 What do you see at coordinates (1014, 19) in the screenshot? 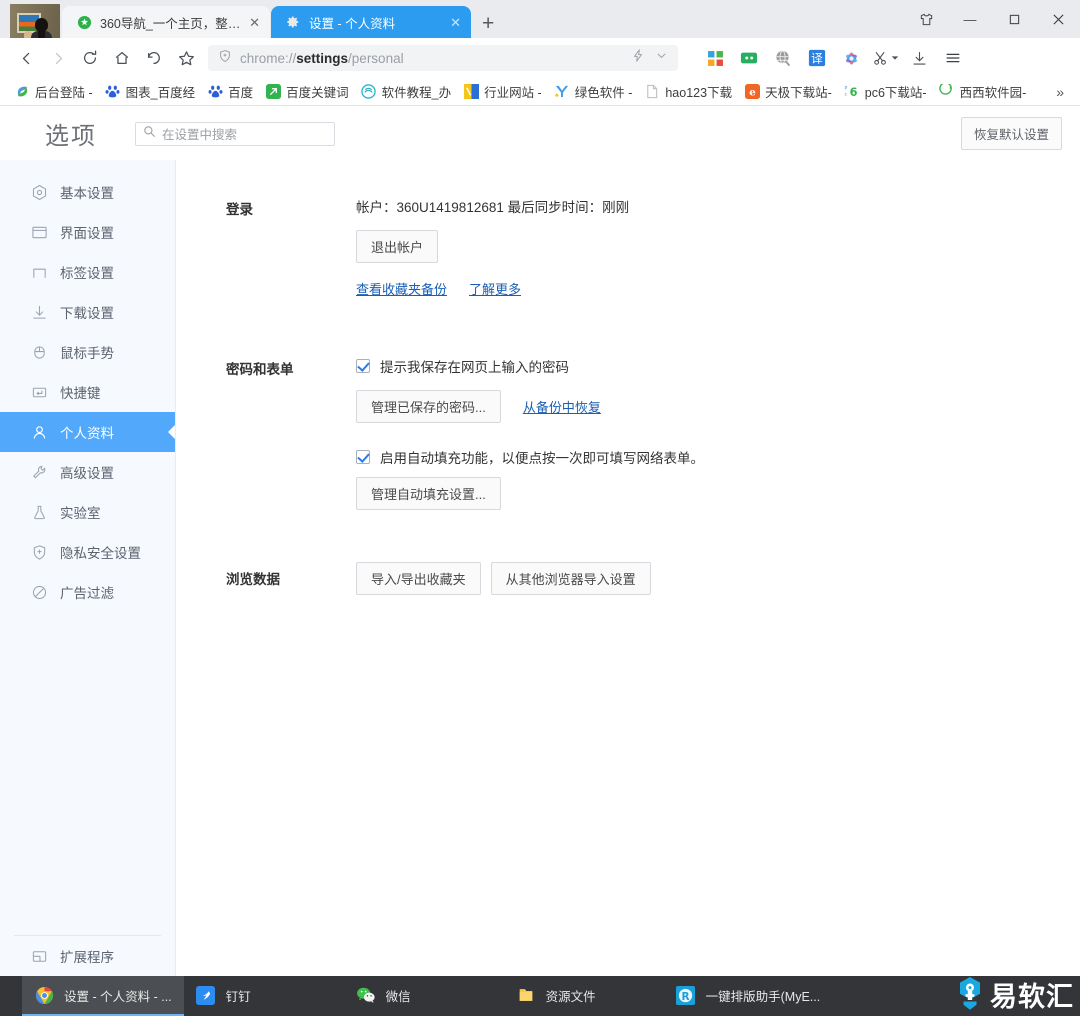
I see `maximize-button` at bounding box center [1014, 19].